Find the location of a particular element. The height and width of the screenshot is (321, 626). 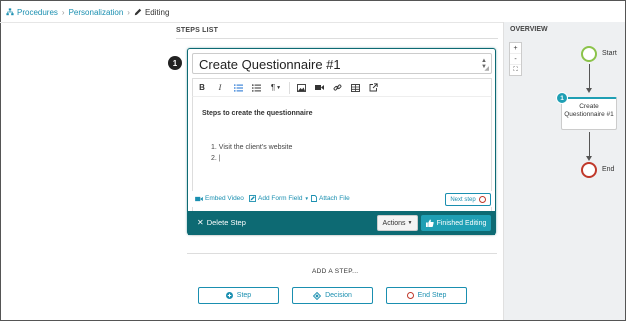

add-decision-button: Decision is located at coordinates (332, 295).